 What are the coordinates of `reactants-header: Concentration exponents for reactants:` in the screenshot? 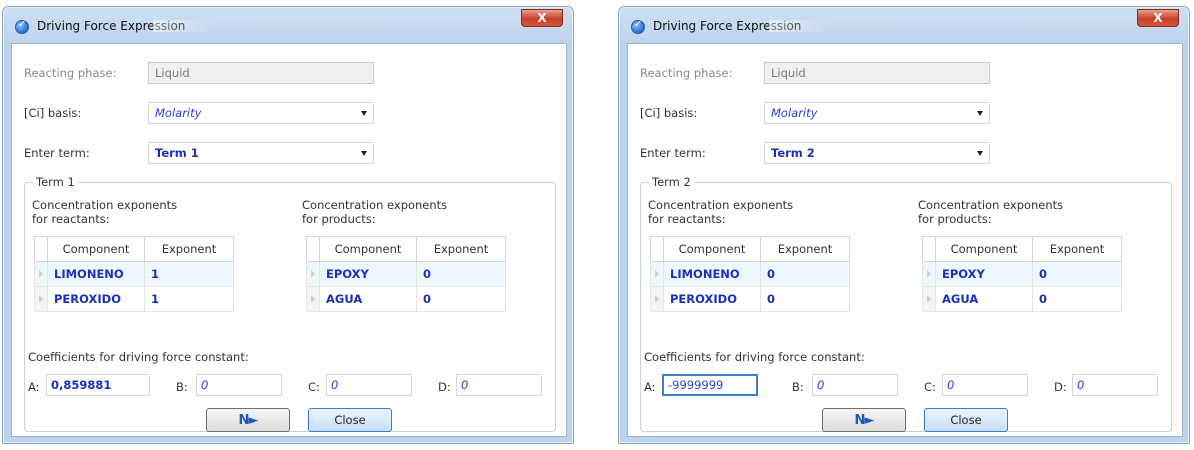 It's located at (721, 212).